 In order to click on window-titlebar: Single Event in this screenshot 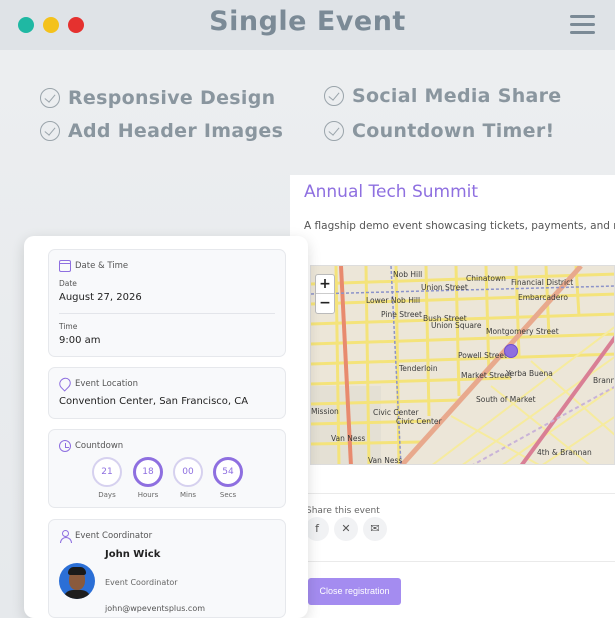, I will do `click(307, 25)`.